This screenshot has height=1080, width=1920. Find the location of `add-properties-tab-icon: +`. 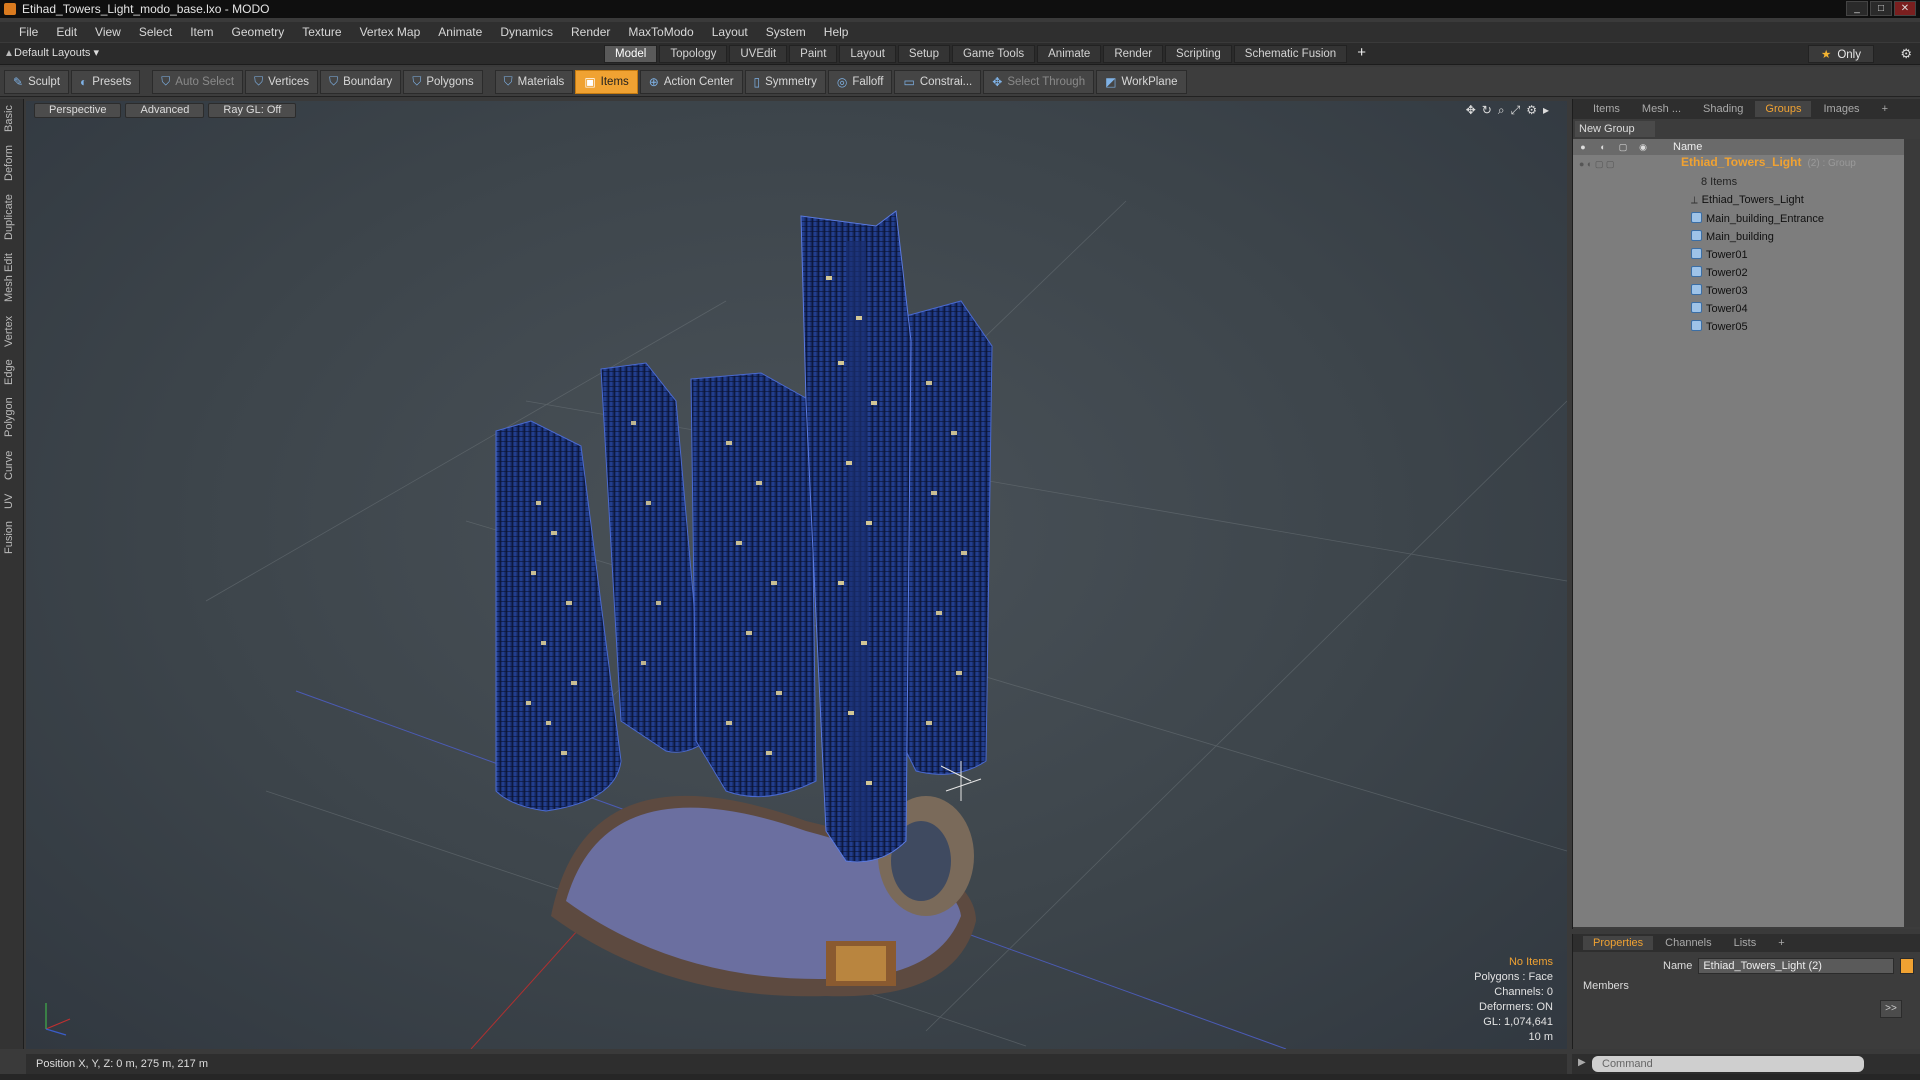

add-properties-tab-icon: + is located at coordinates (1781, 943).